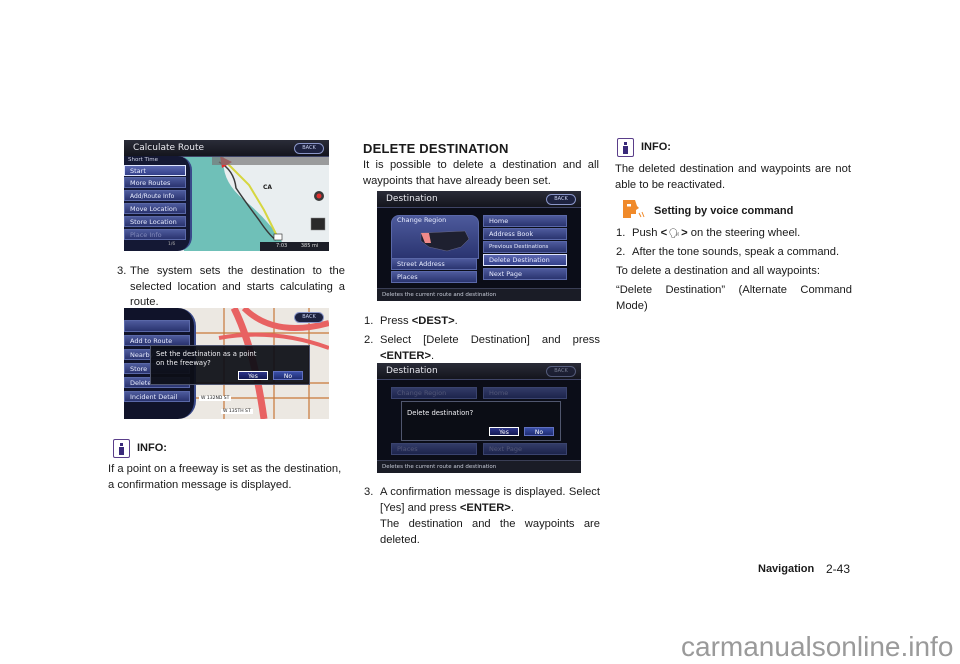 Image resolution: width=960 pixels, height=664 pixels. Describe the element at coordinates (268, 187) in the screenshot. I see `map-state-label: CA` at that location.